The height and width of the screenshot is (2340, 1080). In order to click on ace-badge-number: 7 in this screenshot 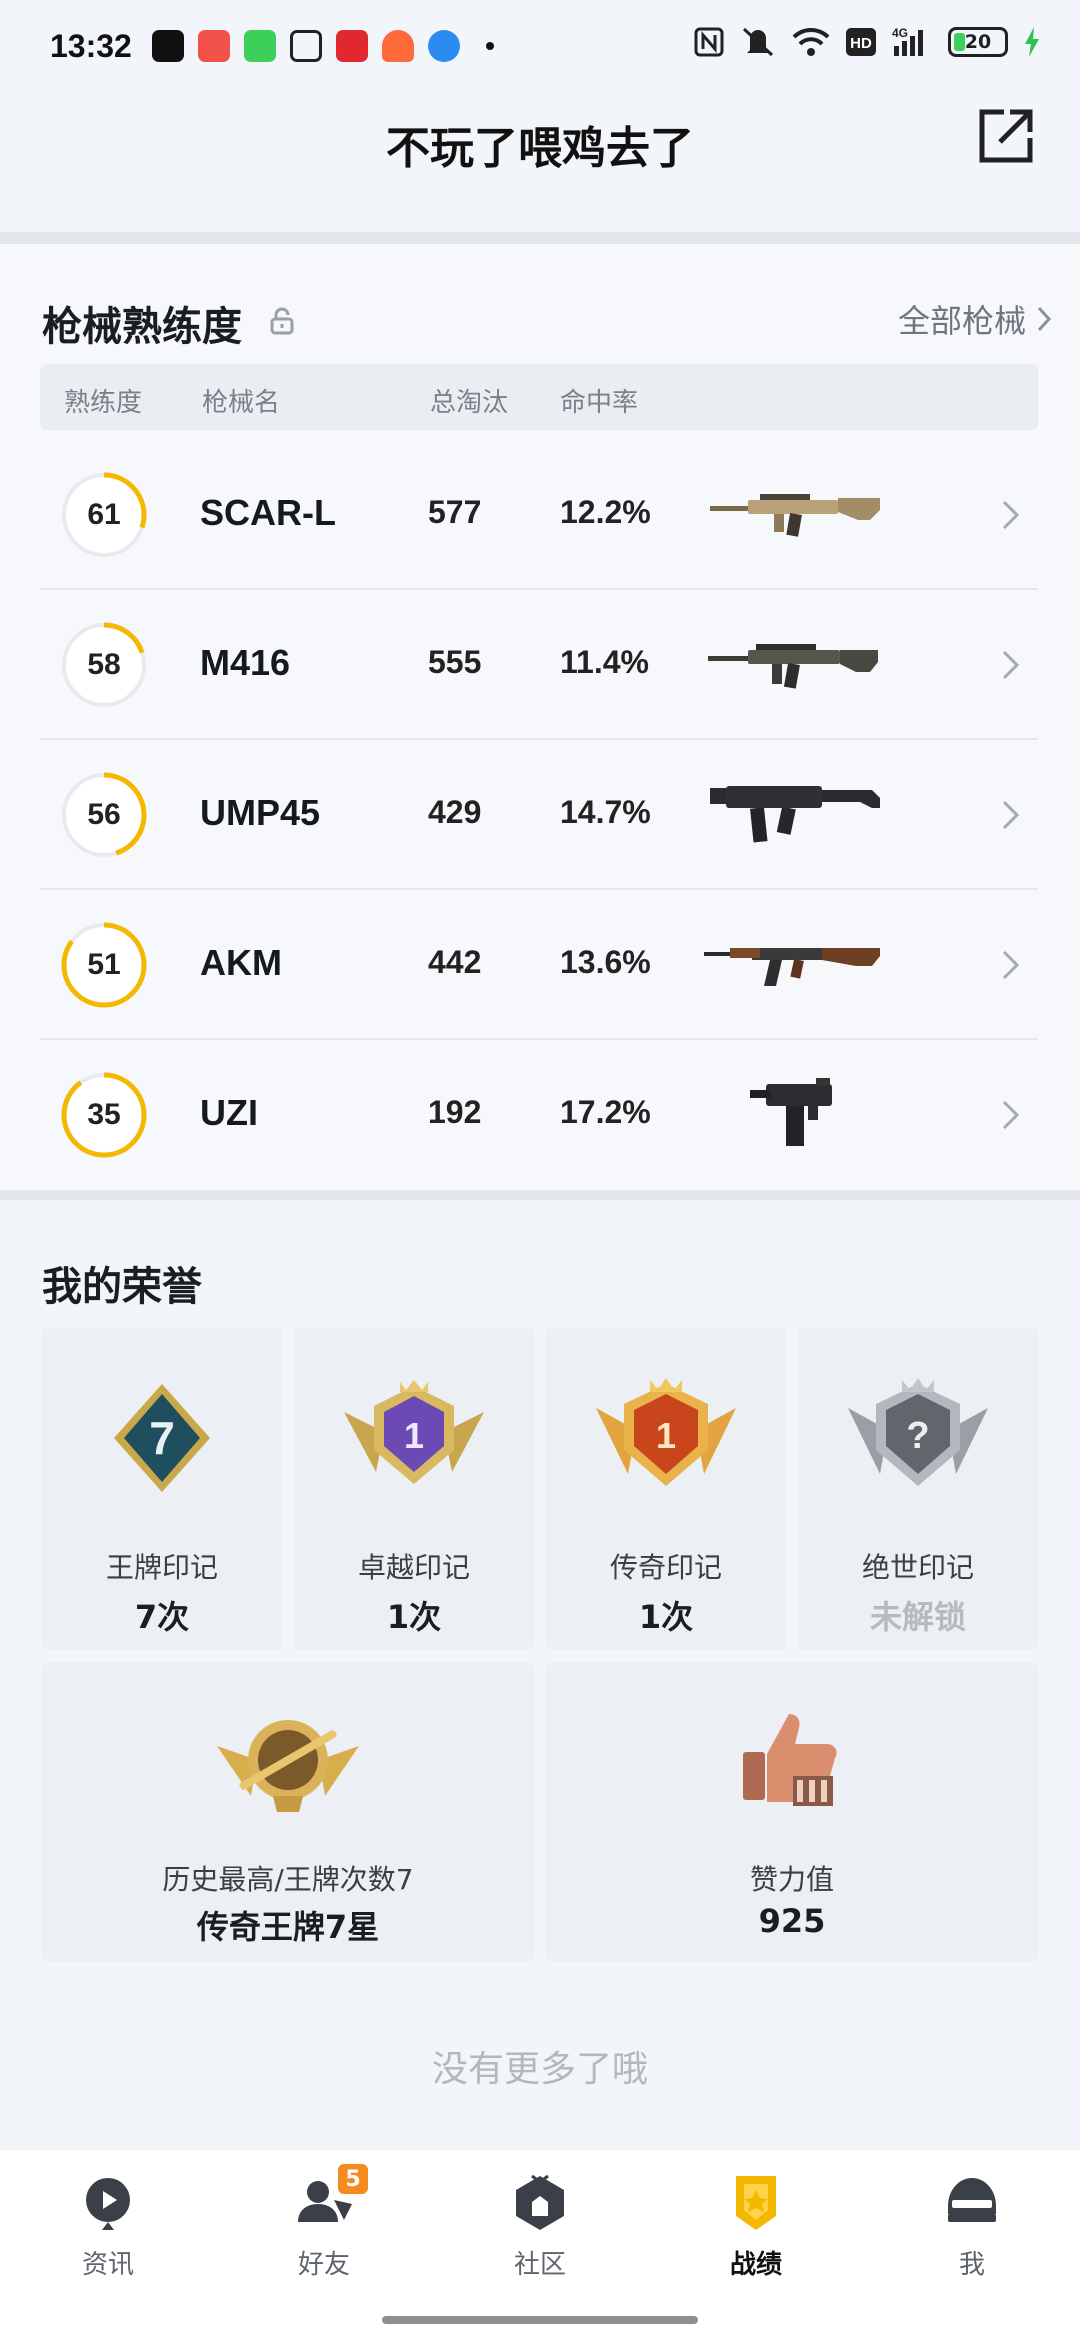, I will do `click(162, 1438)`.